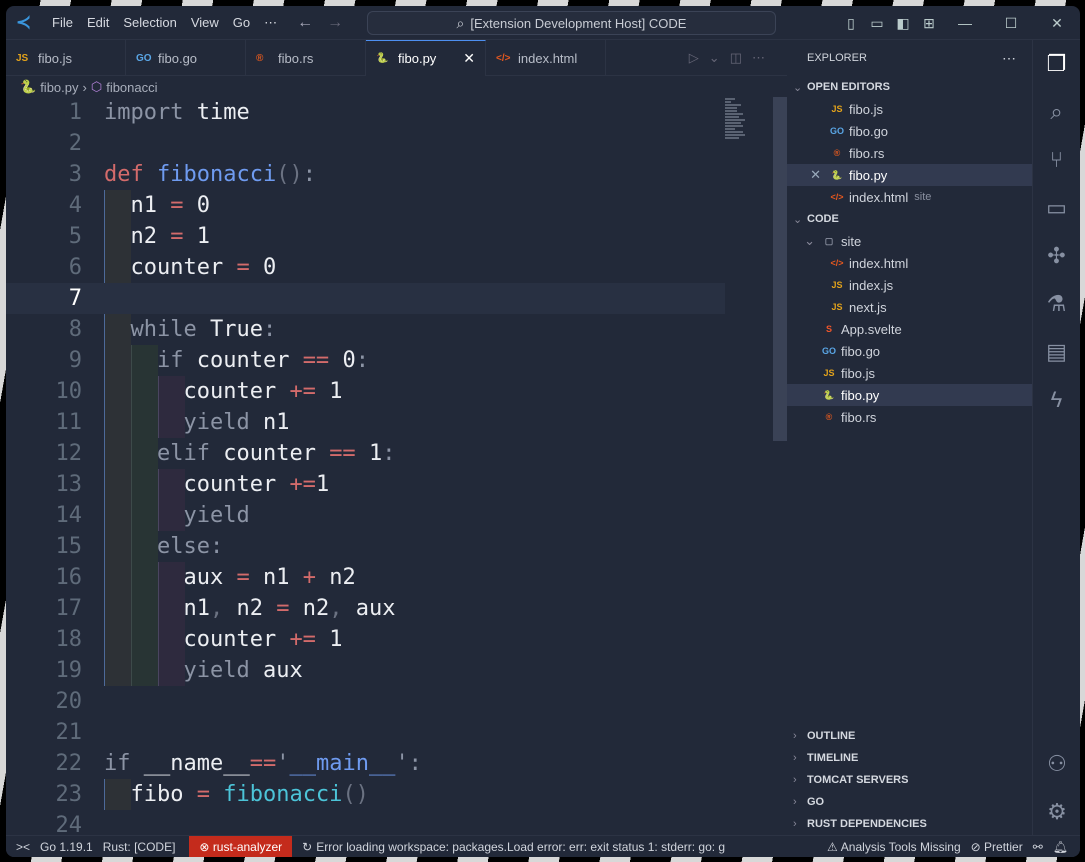  Describe the element at coordinates (909, 307) in the screenshot. I see `file-item: JS next.js` at that location.